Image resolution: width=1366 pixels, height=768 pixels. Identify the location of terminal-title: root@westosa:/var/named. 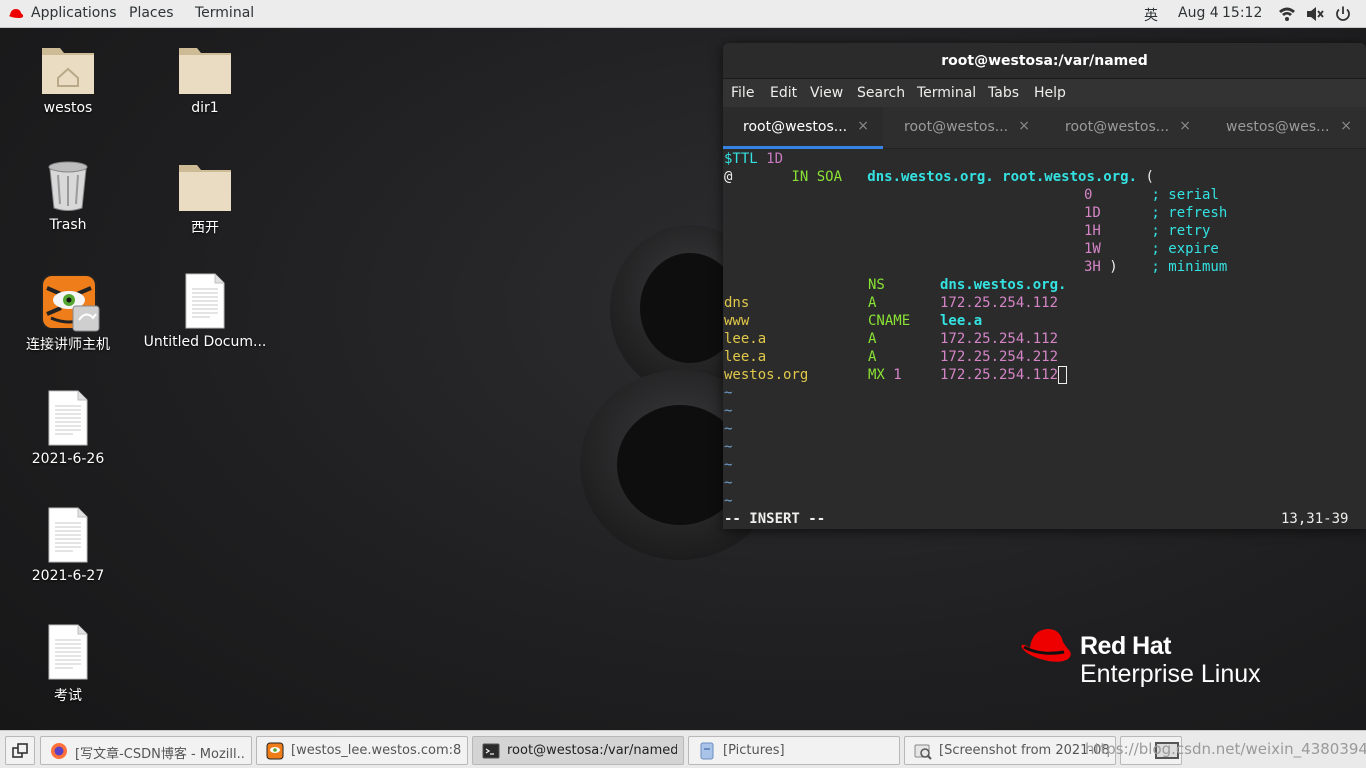
(1044, 61).